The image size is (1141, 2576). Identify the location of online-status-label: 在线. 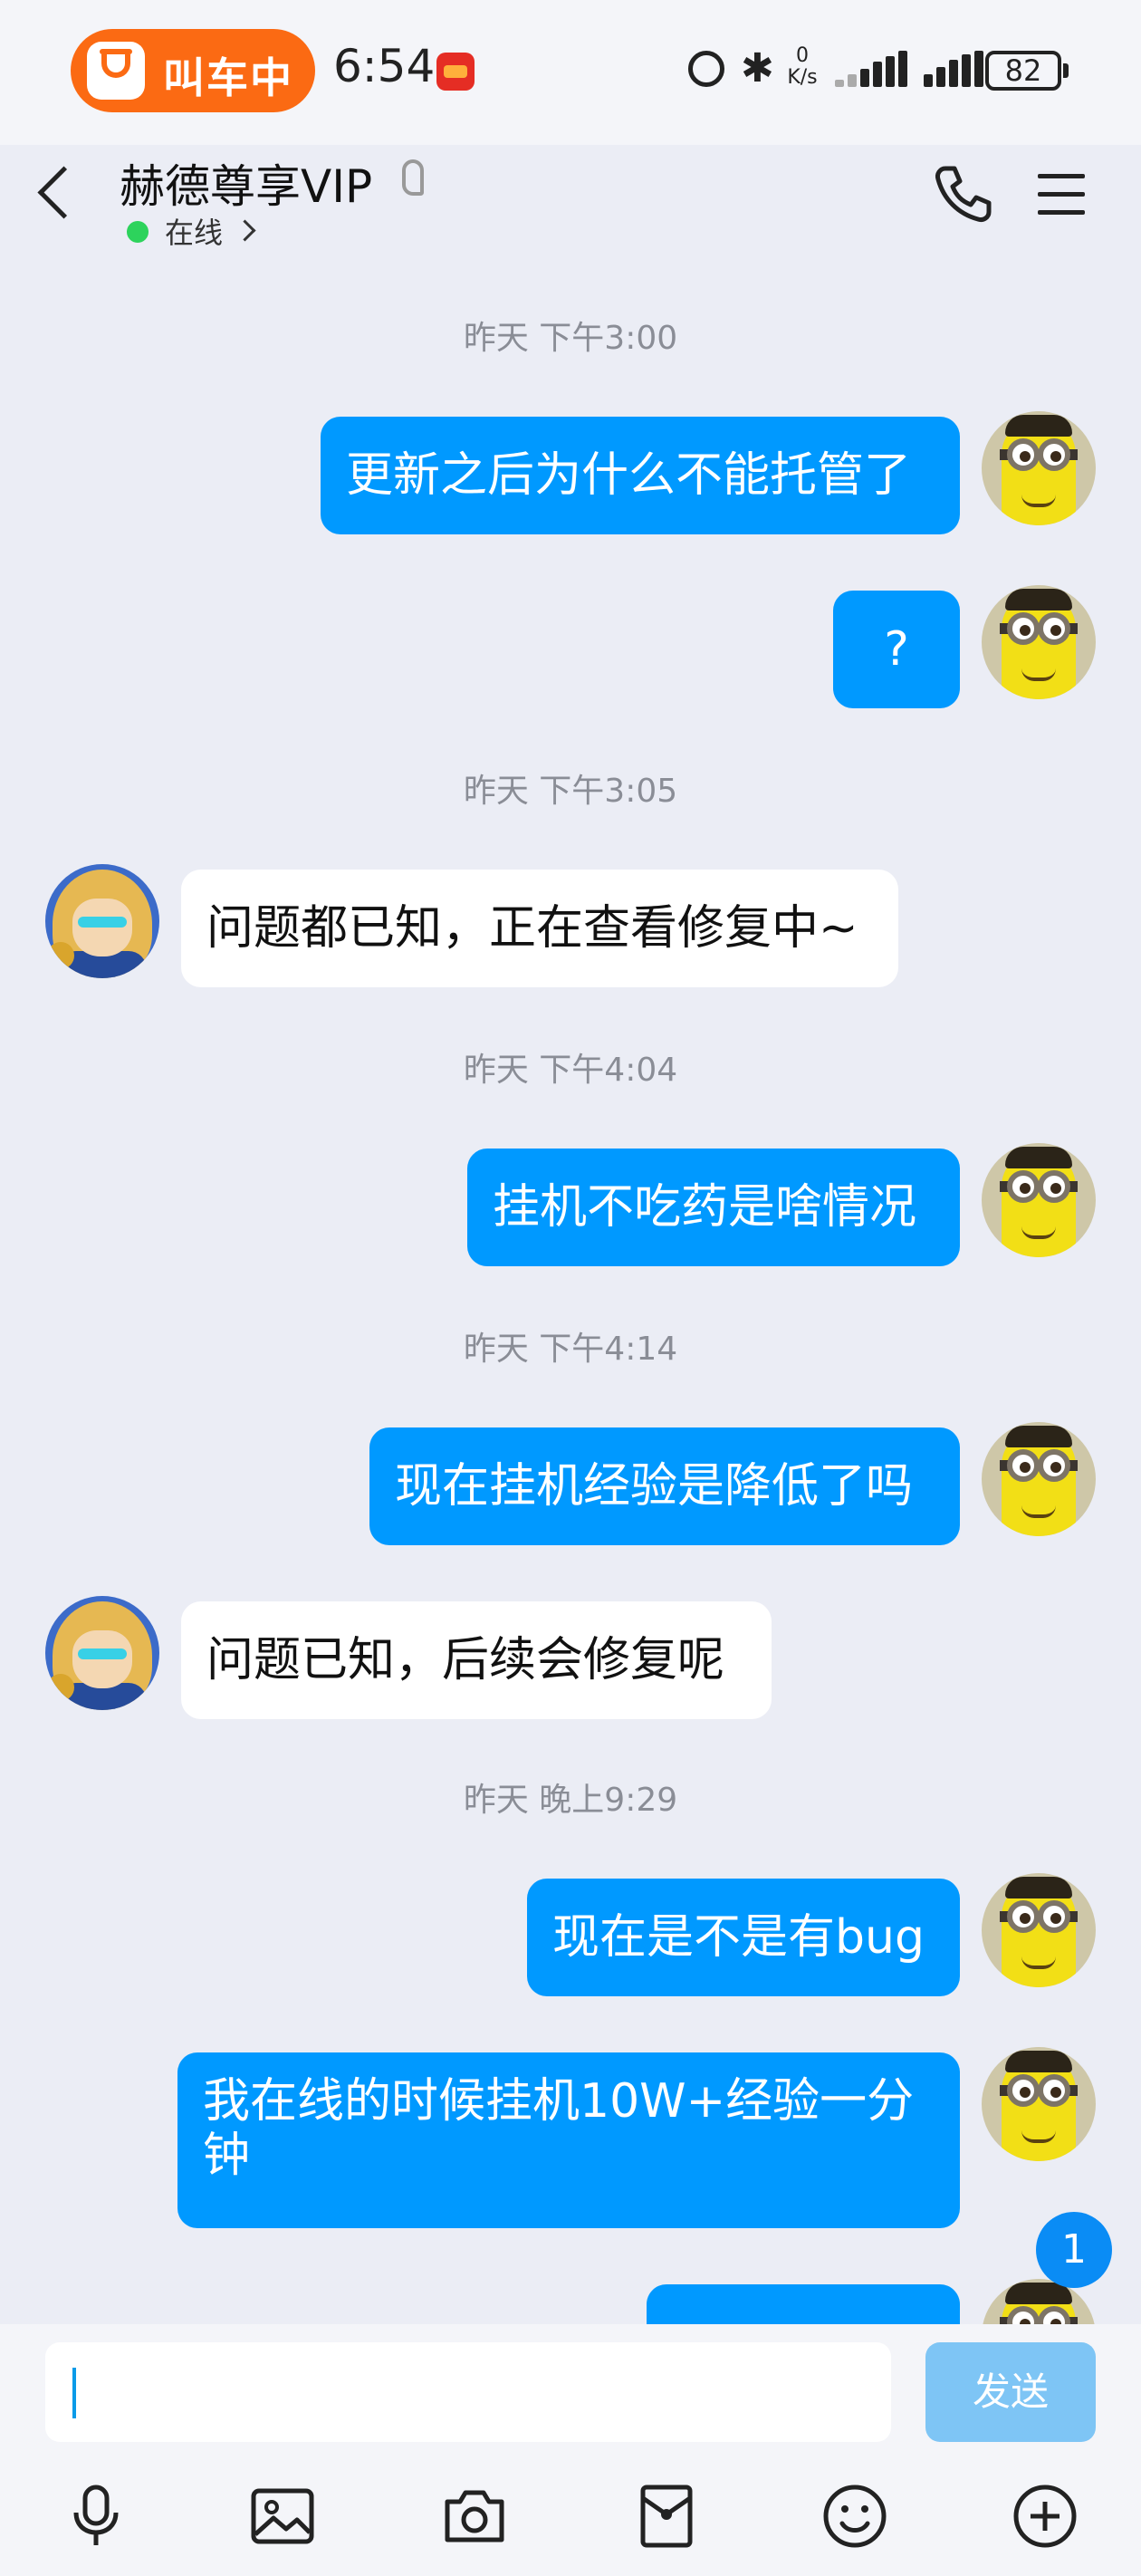
(194, 231).